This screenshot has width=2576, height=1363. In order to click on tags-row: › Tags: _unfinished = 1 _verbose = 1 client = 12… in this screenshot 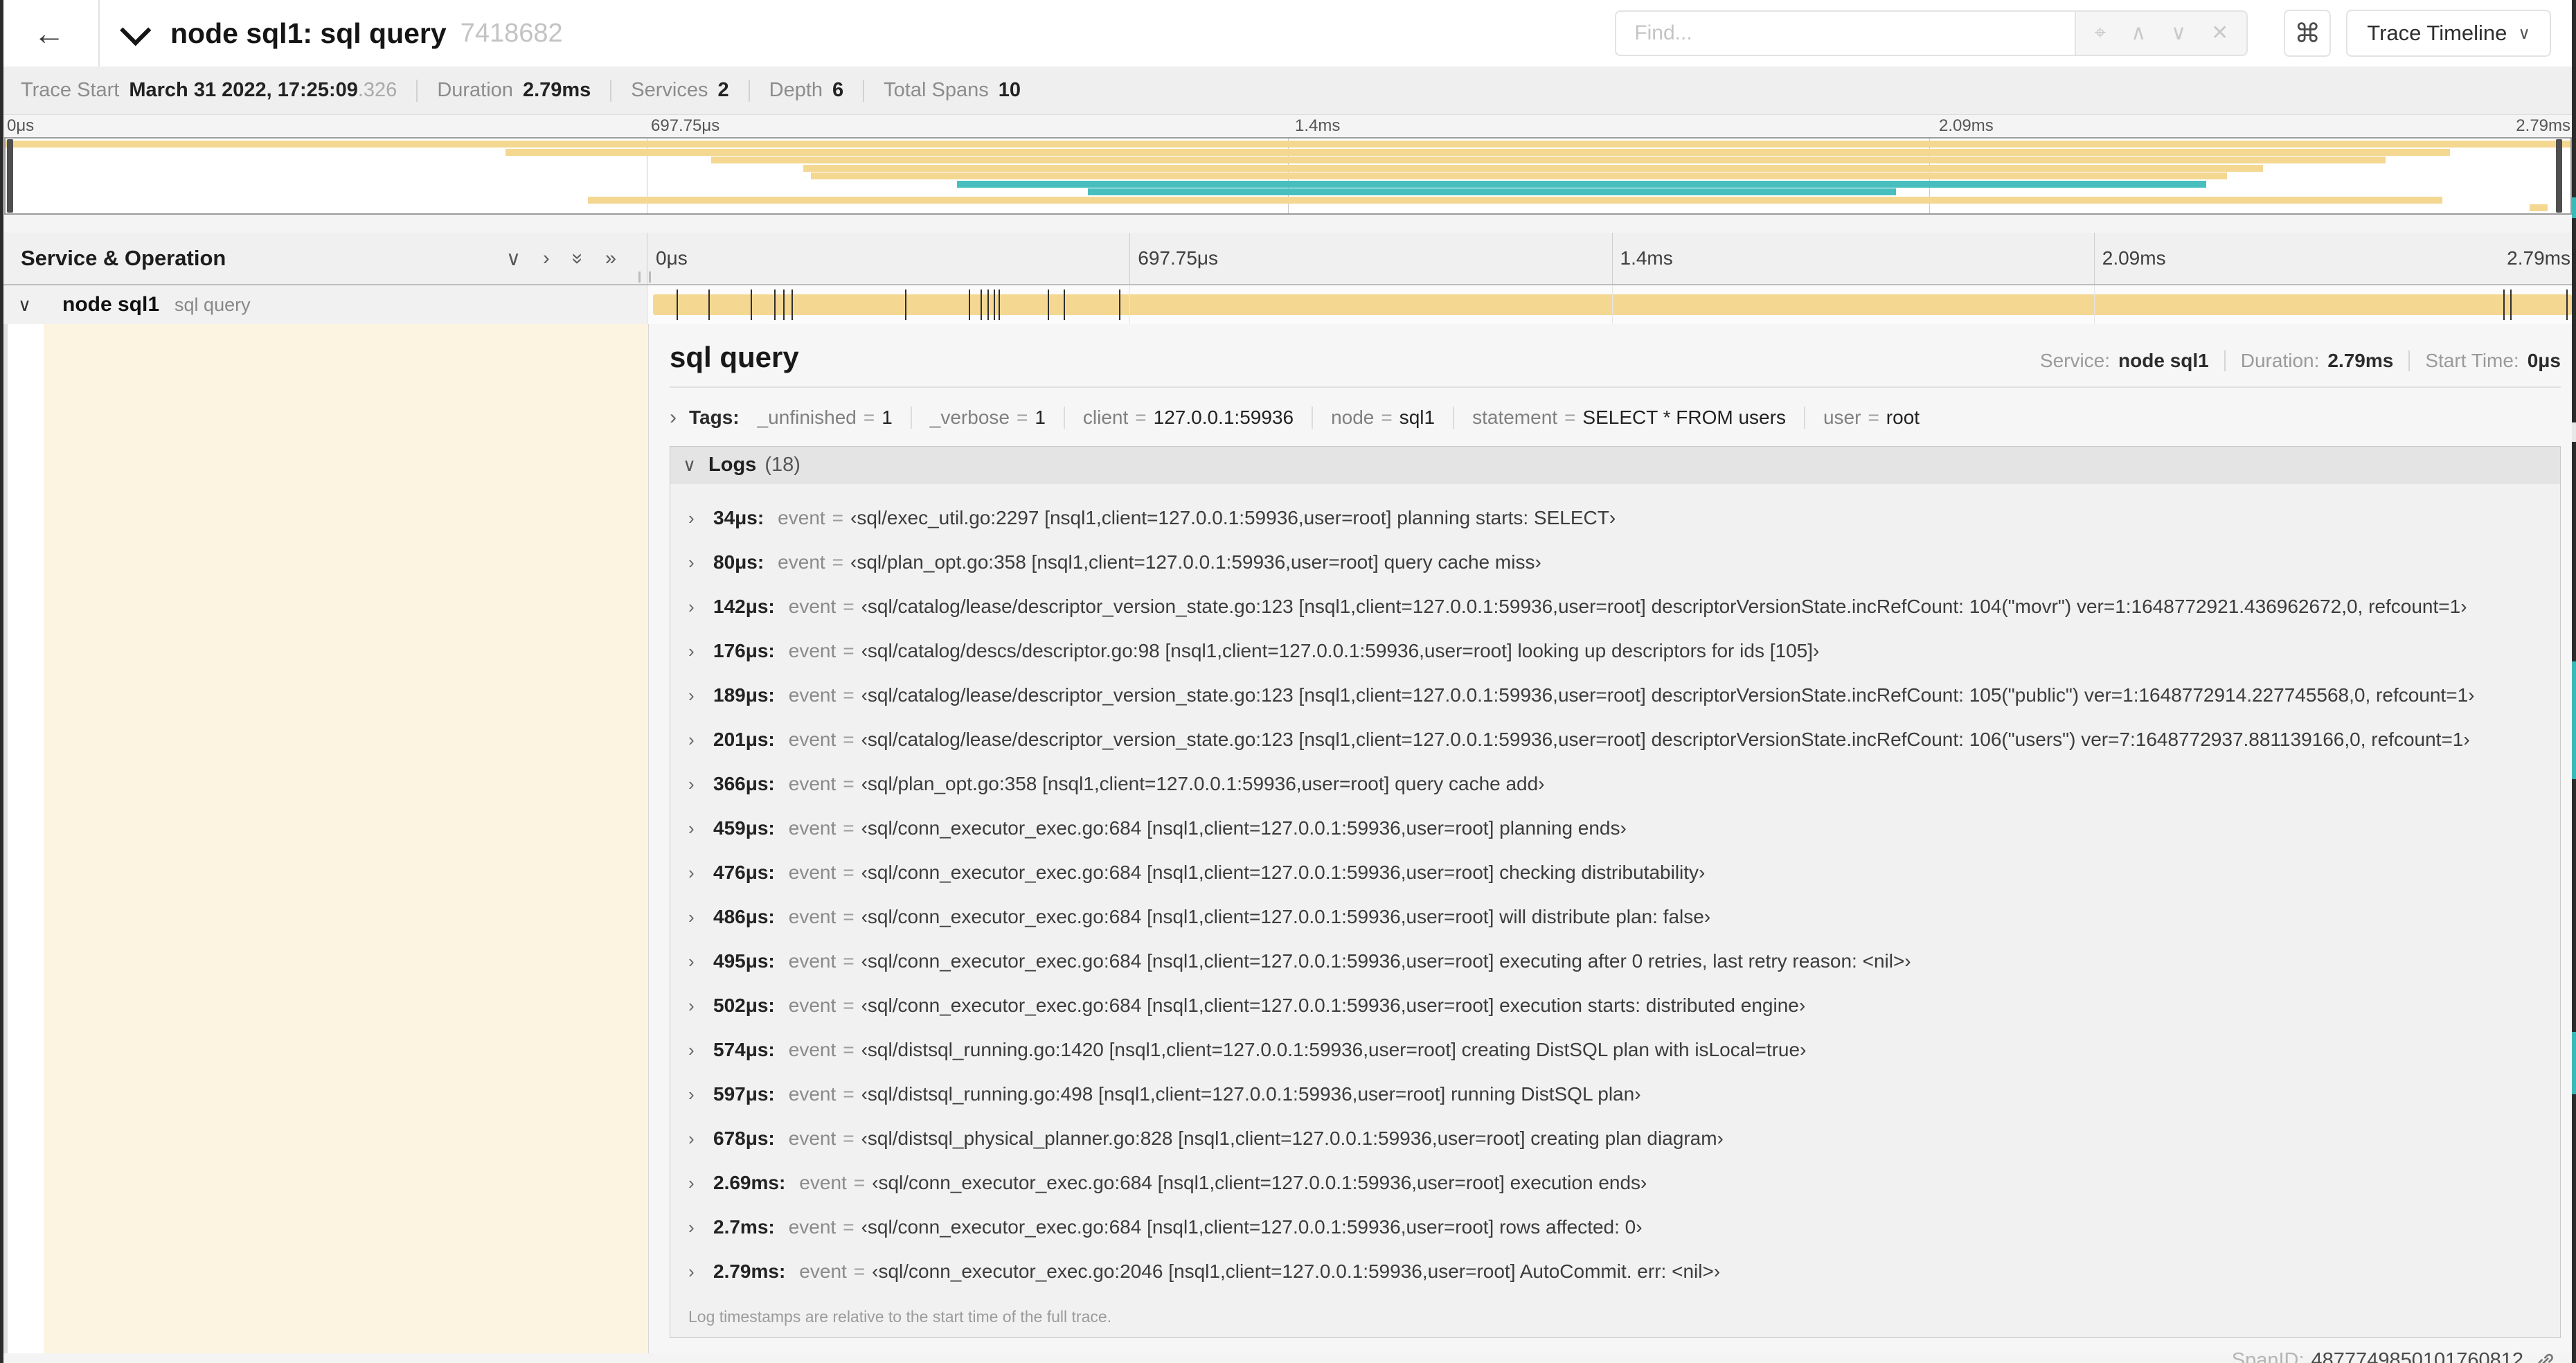, I will do `click(1615, 418)`.